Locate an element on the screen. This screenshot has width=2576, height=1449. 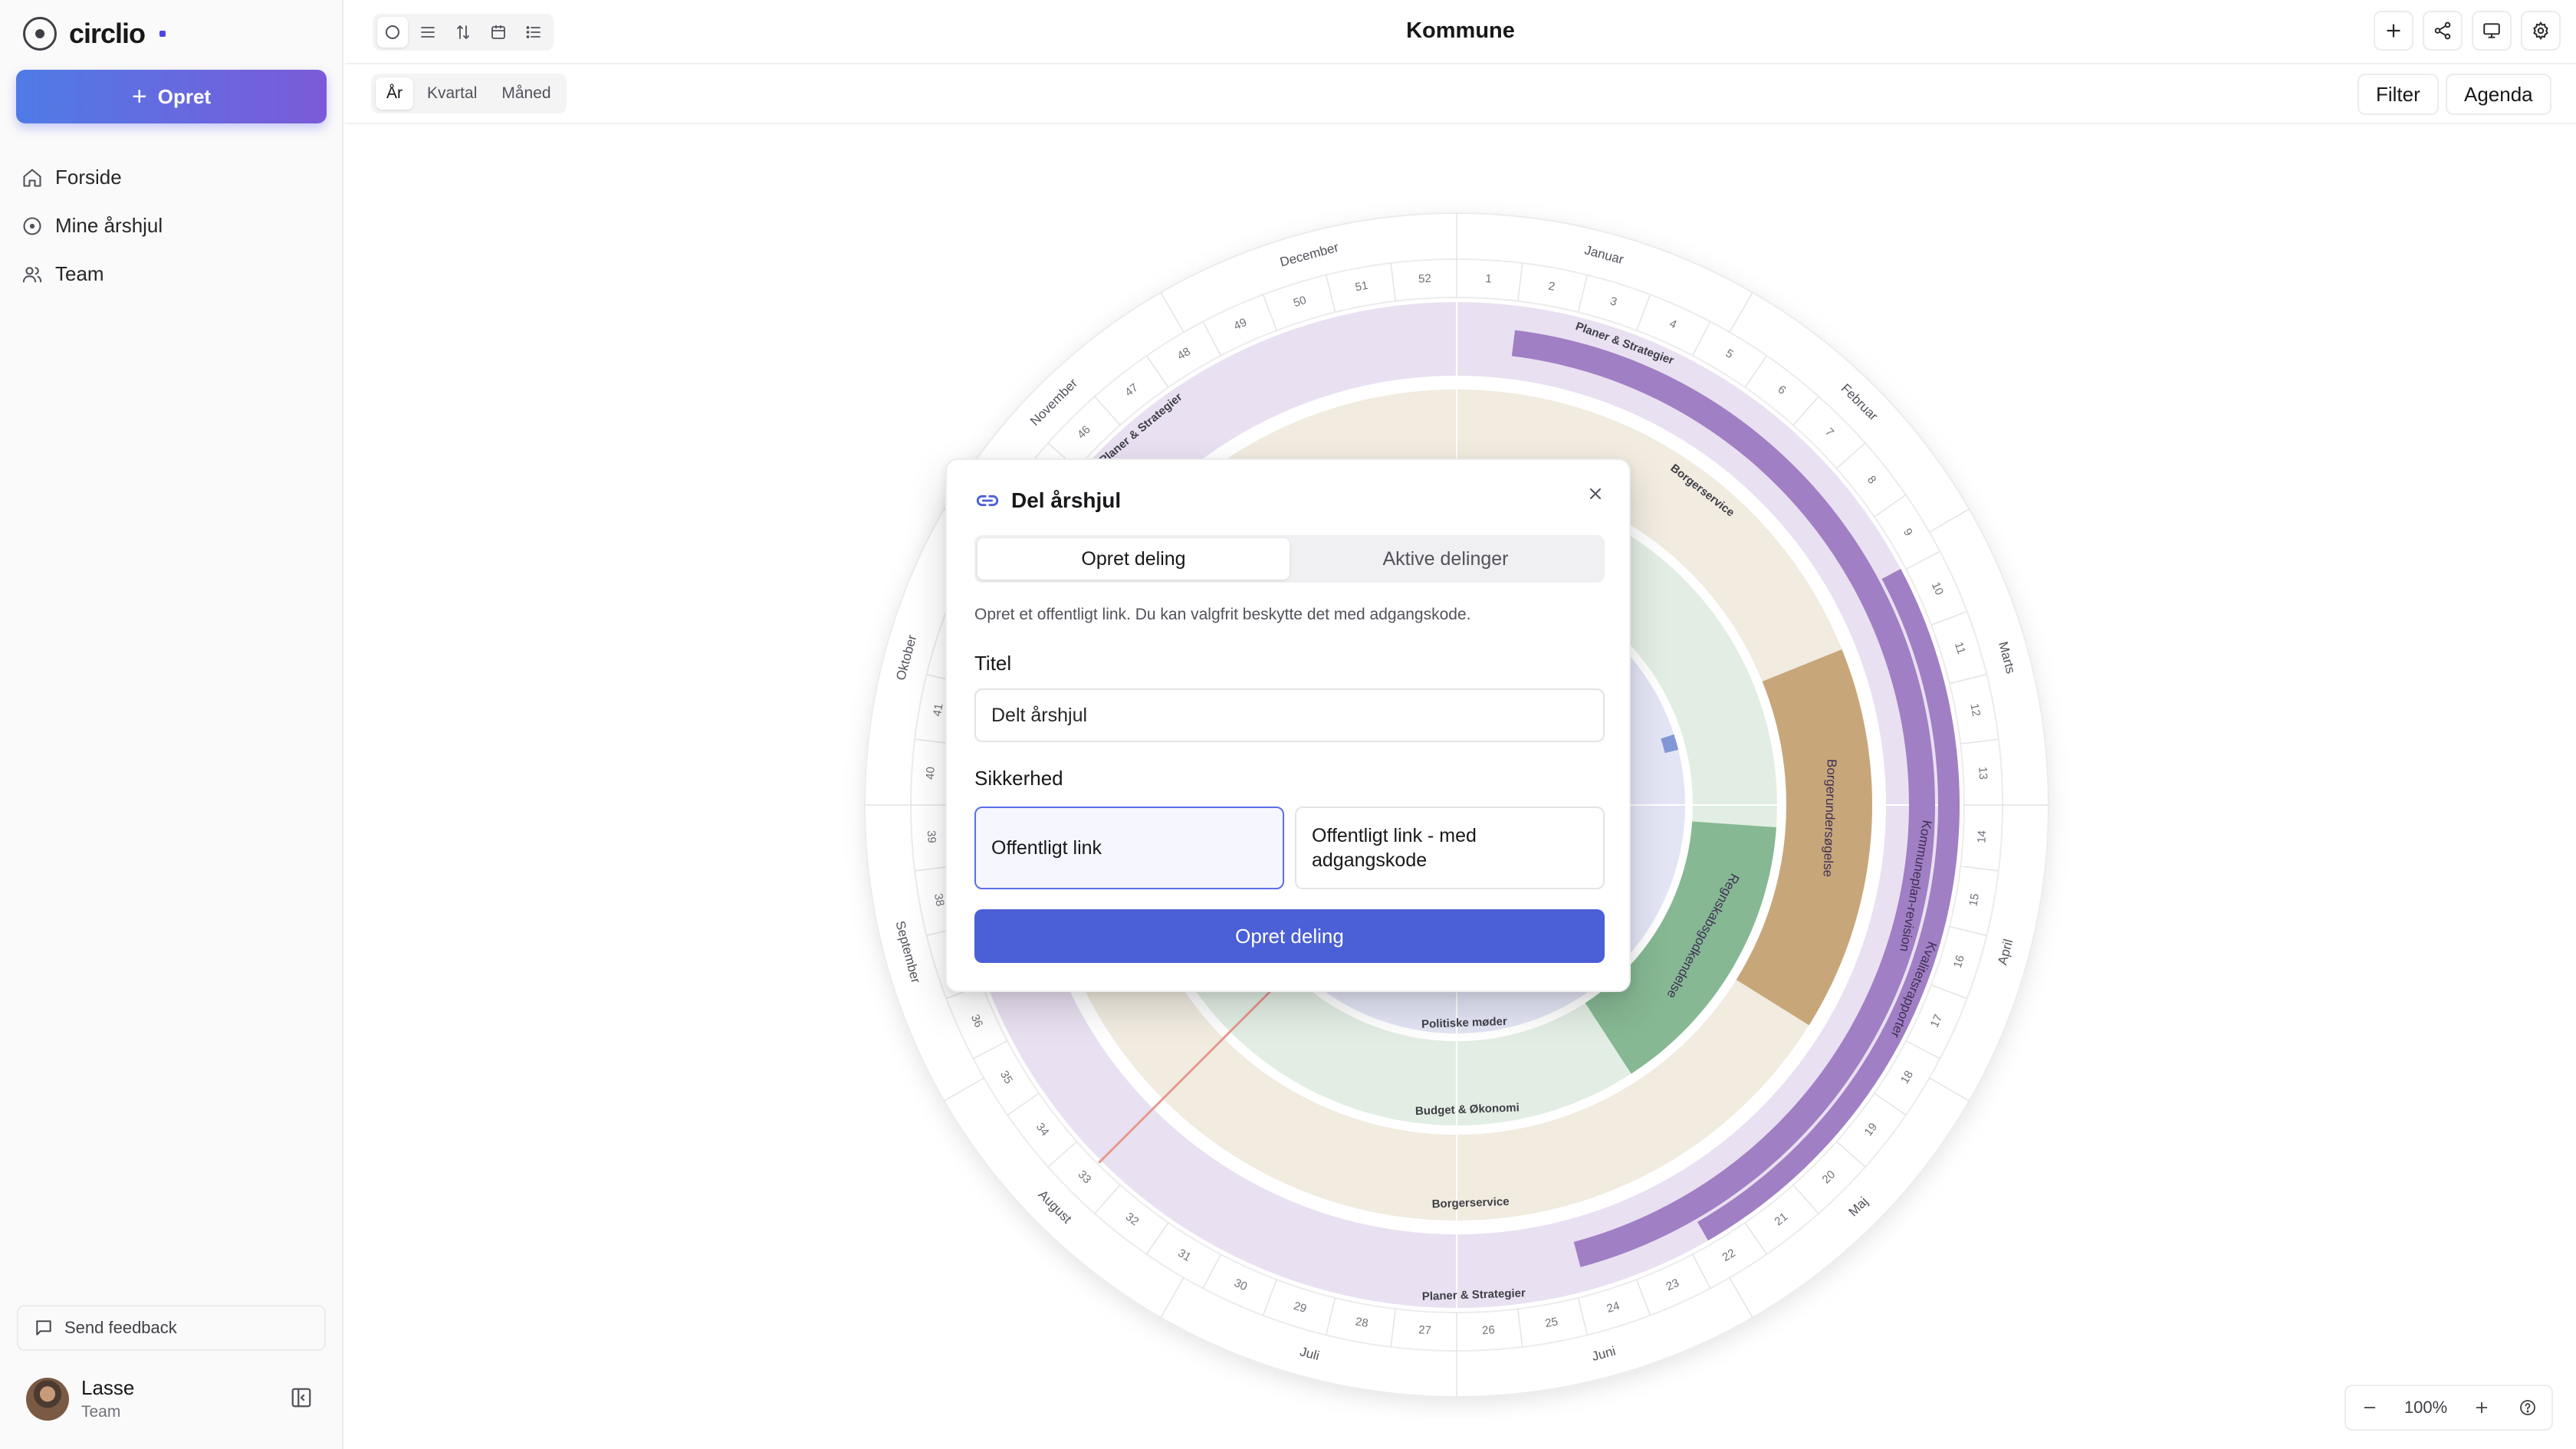
sidebar-nav: Forside Mine årshjul Team is located at coordinates (172, 225).